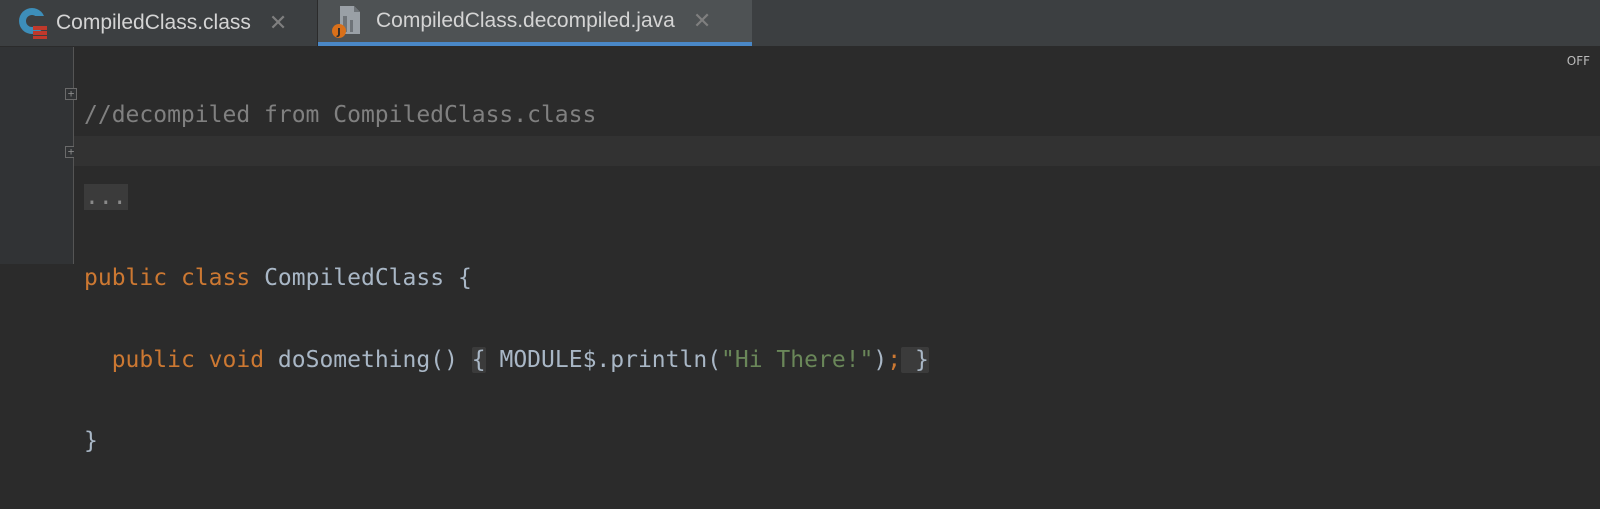 This screenshot has width=1600, height=509. I want to click on fold-region-start: {, so click(478, 359).